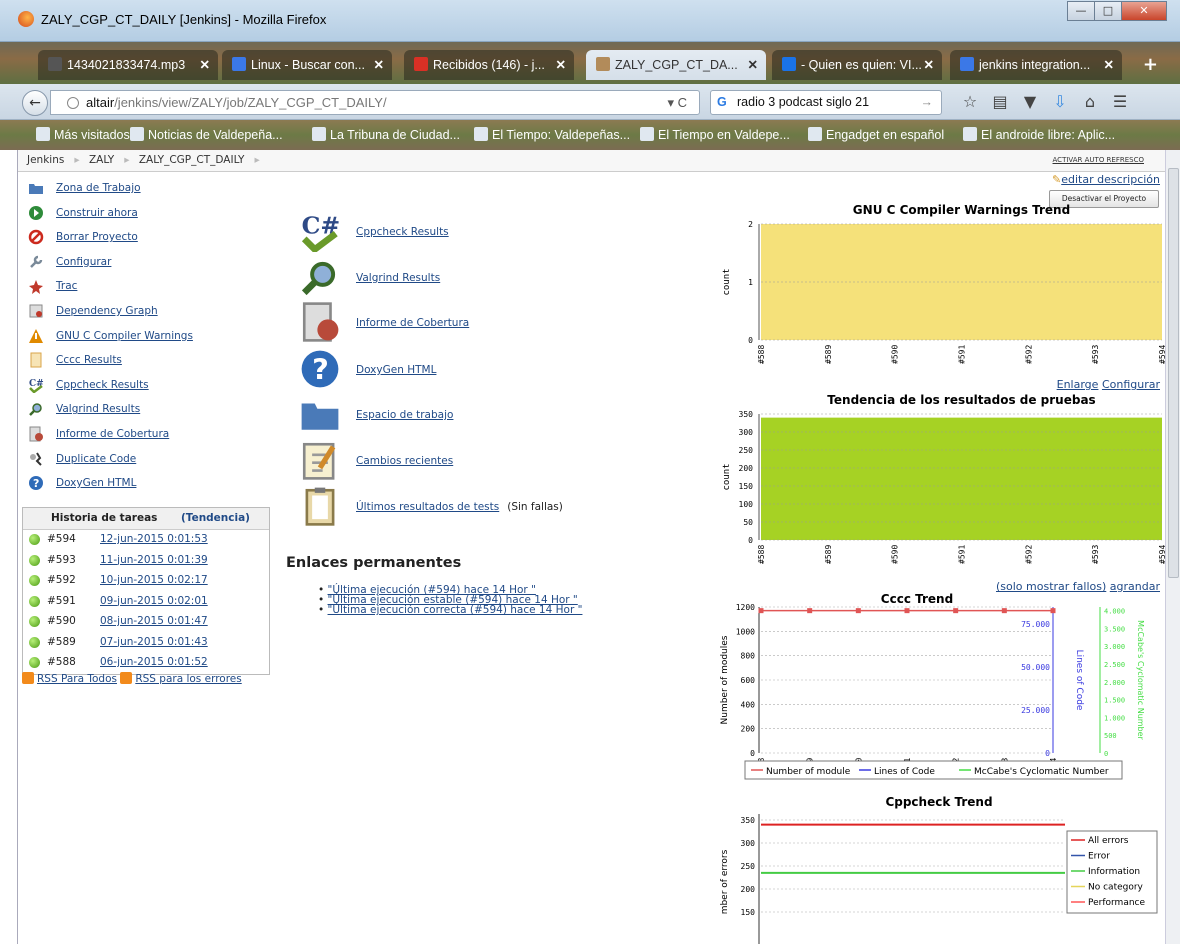 The width and height of the screenshot is (1180, 944). What do you see at coordinates (151, 461) in the screenshot?
I see `sidebar-item: Duplicate Code` at bounding box center [151, 461].